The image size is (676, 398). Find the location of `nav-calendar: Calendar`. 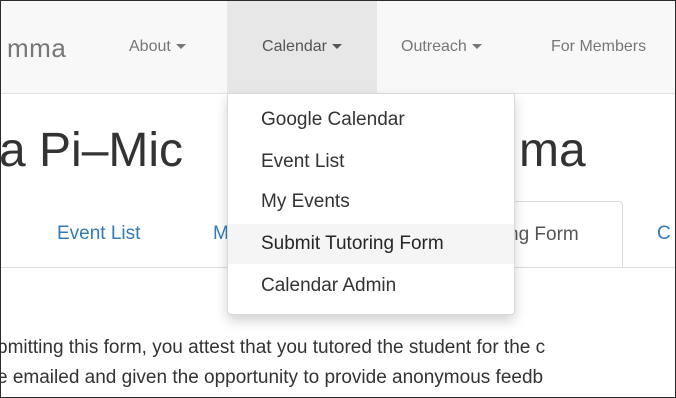

nav-calendar: Calendar is located at coordinates (302, 47).